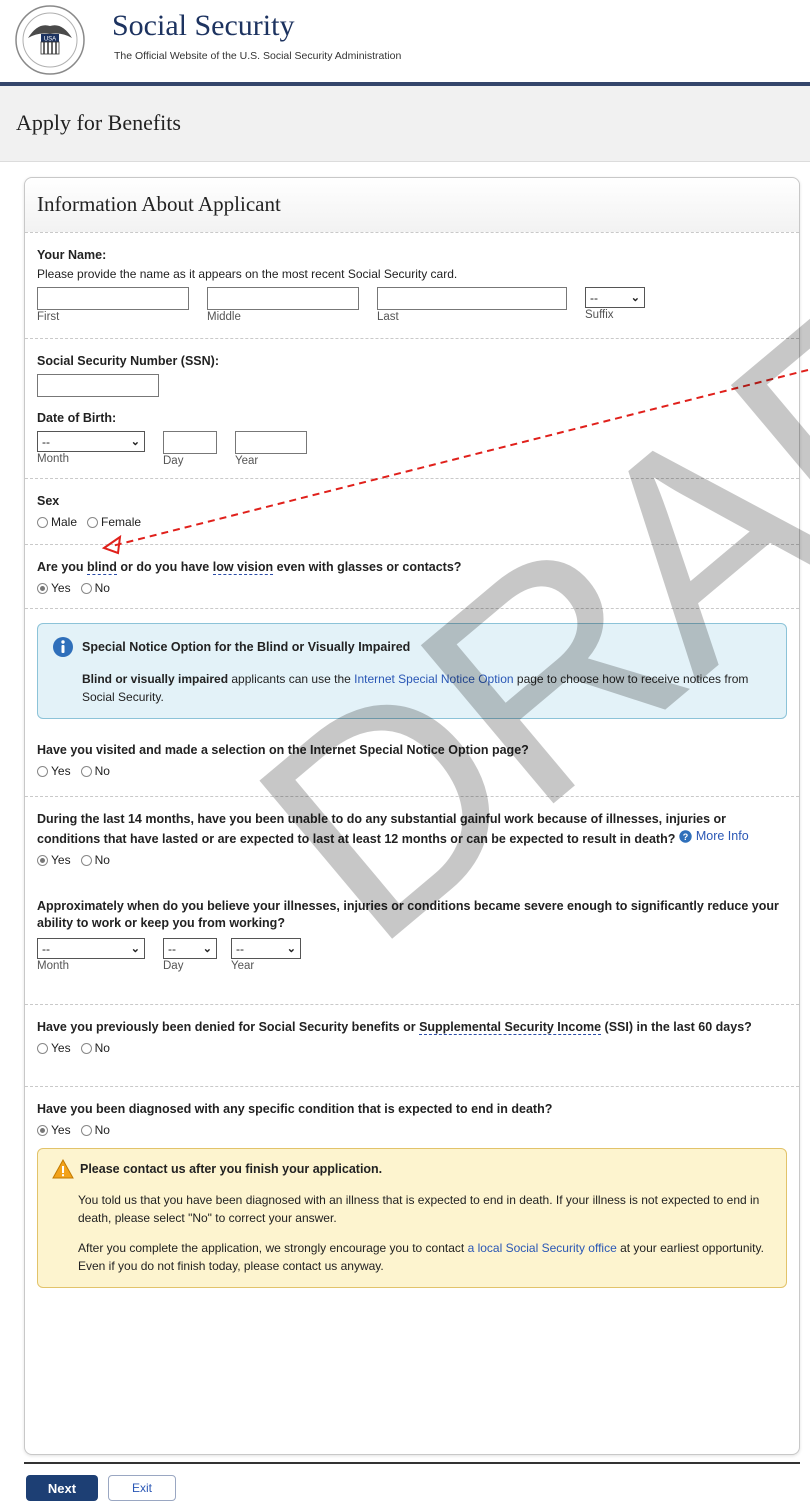 The width and height of the screenshot is (810, 1502). What do you see at coordinates (95, 1048) in the screenshot?
I see `denied-no-radio: No` at bounding box center [95, 1048].